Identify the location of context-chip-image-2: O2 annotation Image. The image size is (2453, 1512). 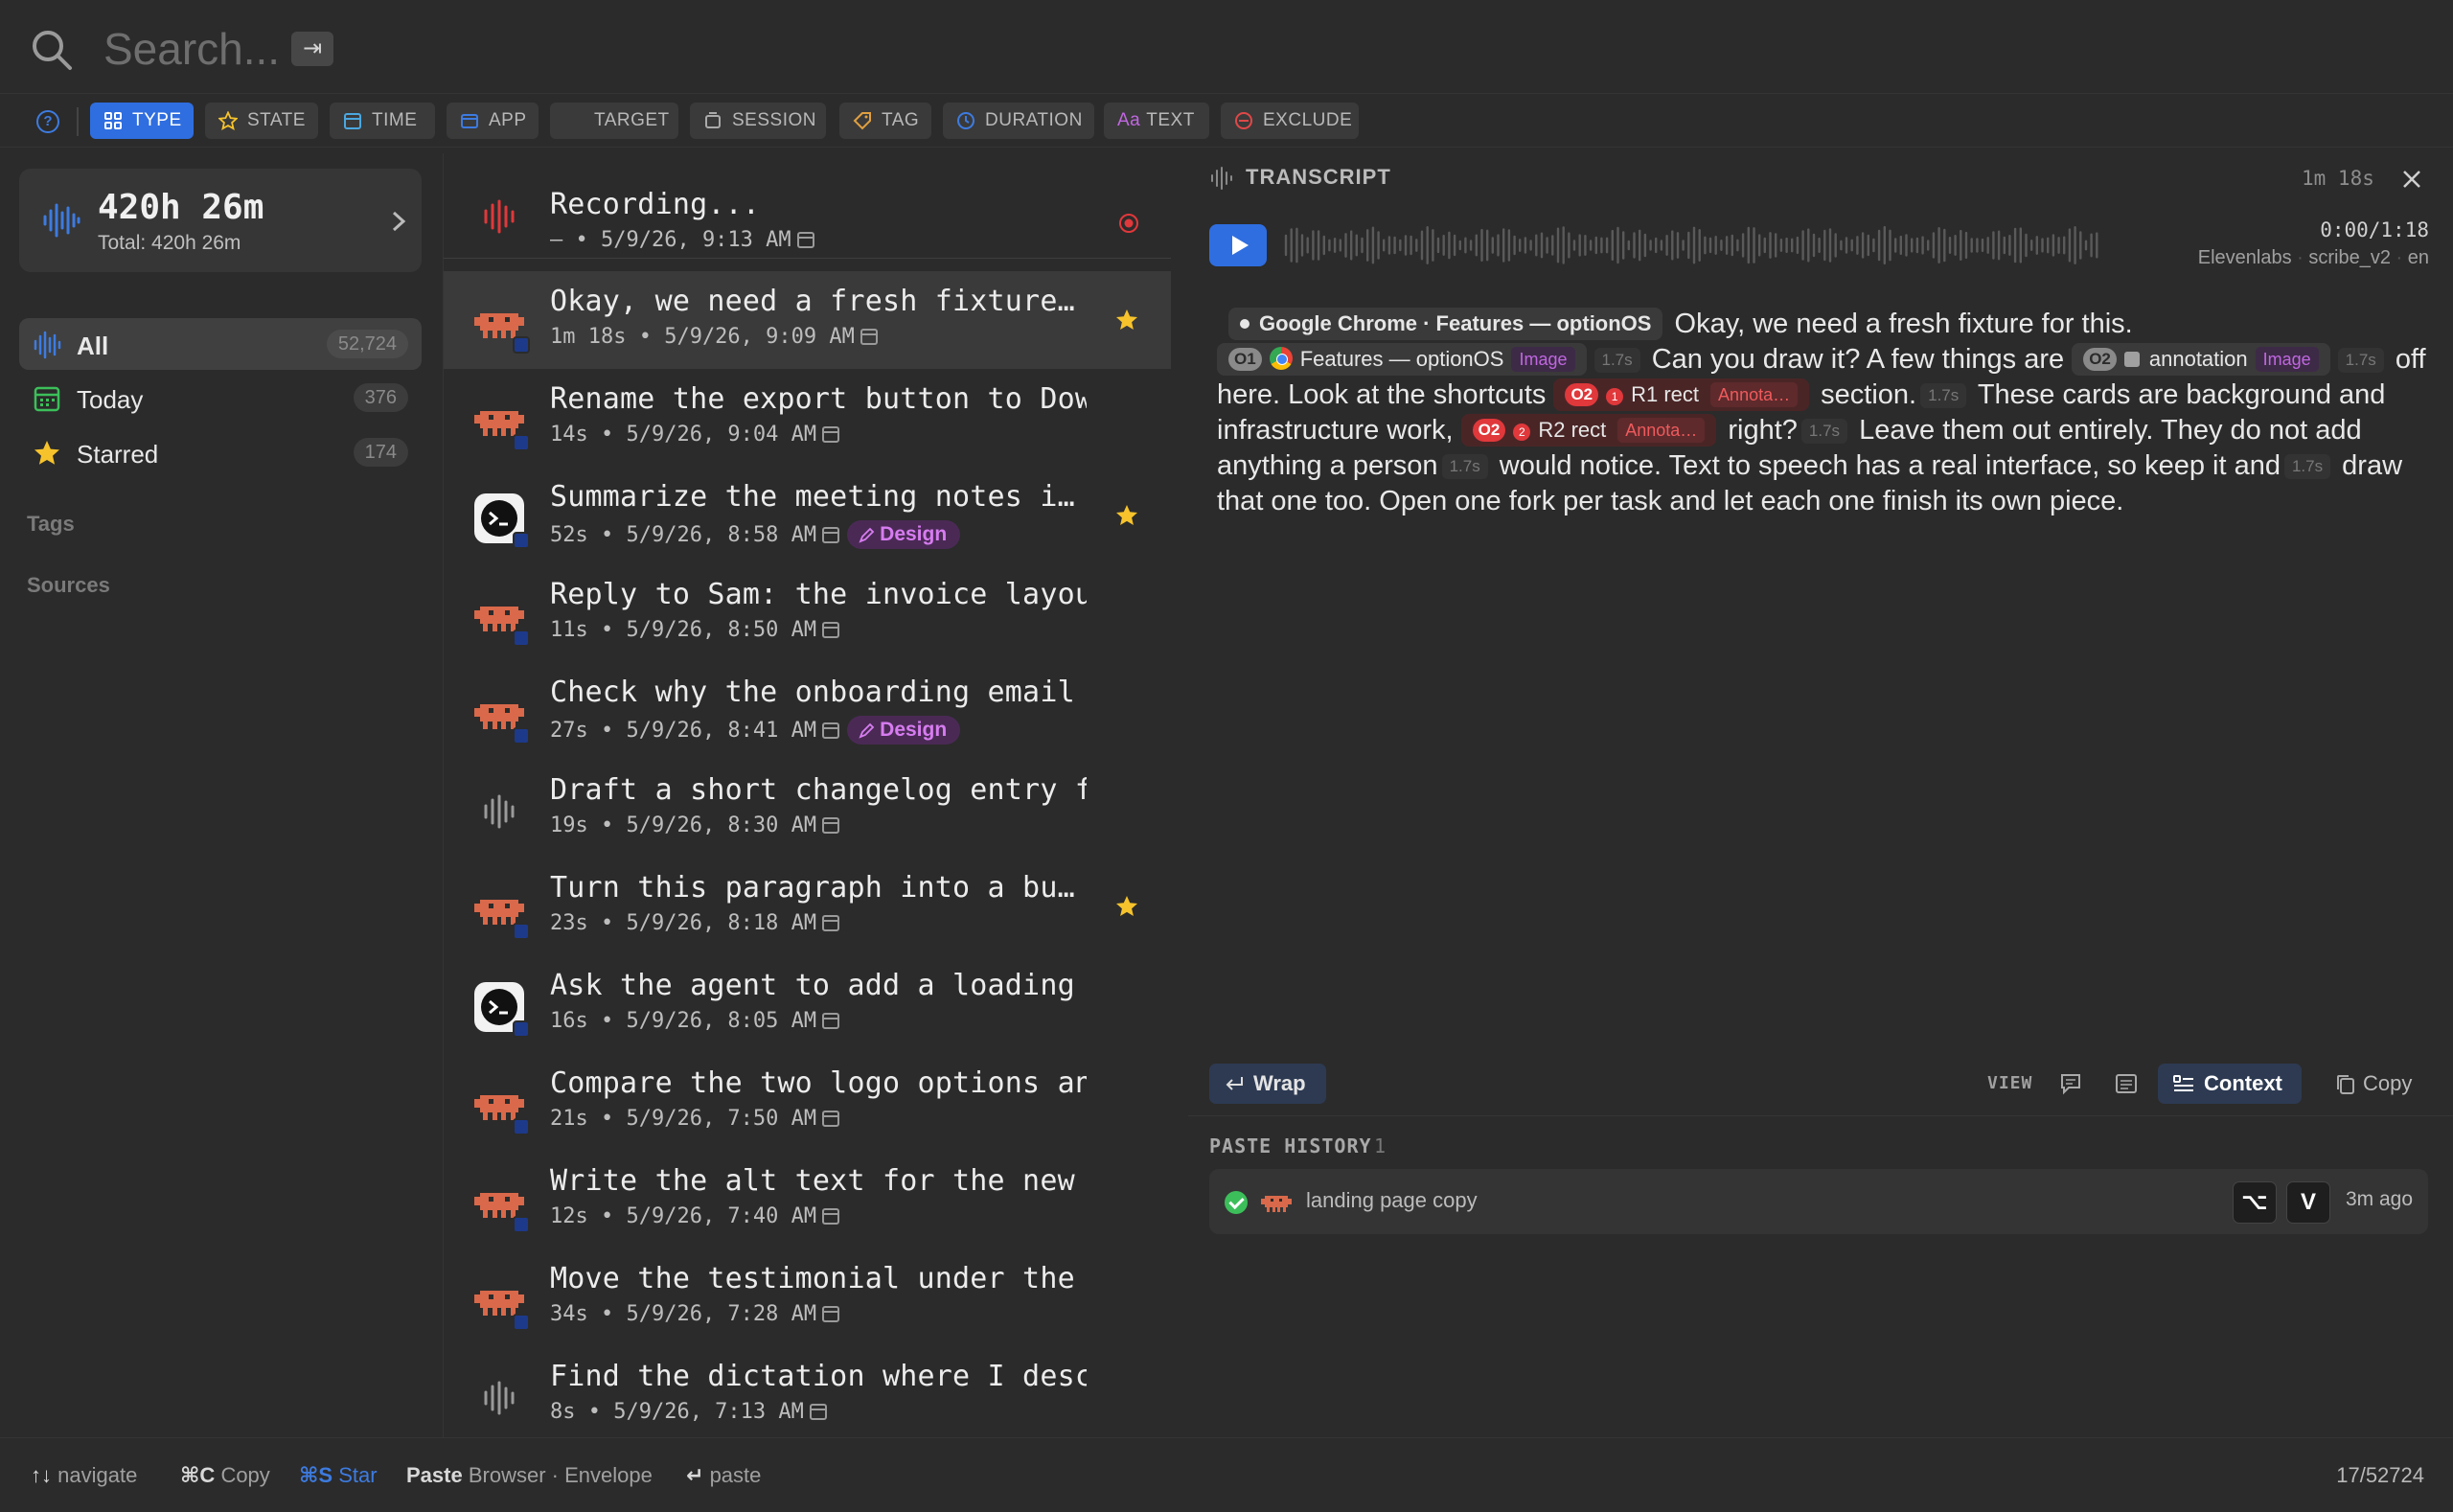
(2201, 360).